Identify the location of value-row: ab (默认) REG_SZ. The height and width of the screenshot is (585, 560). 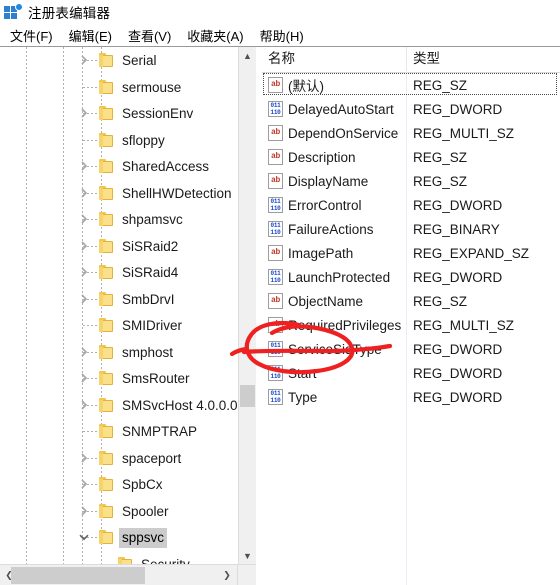
(411, 85).